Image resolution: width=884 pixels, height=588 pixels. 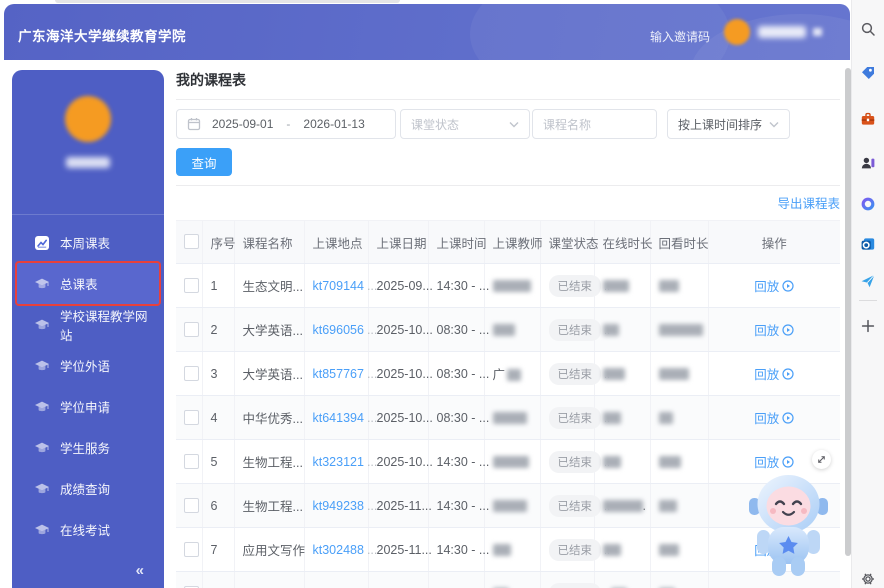 What do you see at coordinates (680, 36) in the screenshot?
I see `invite-code-button: 输入邀请码` at bounding box center [680, 36].